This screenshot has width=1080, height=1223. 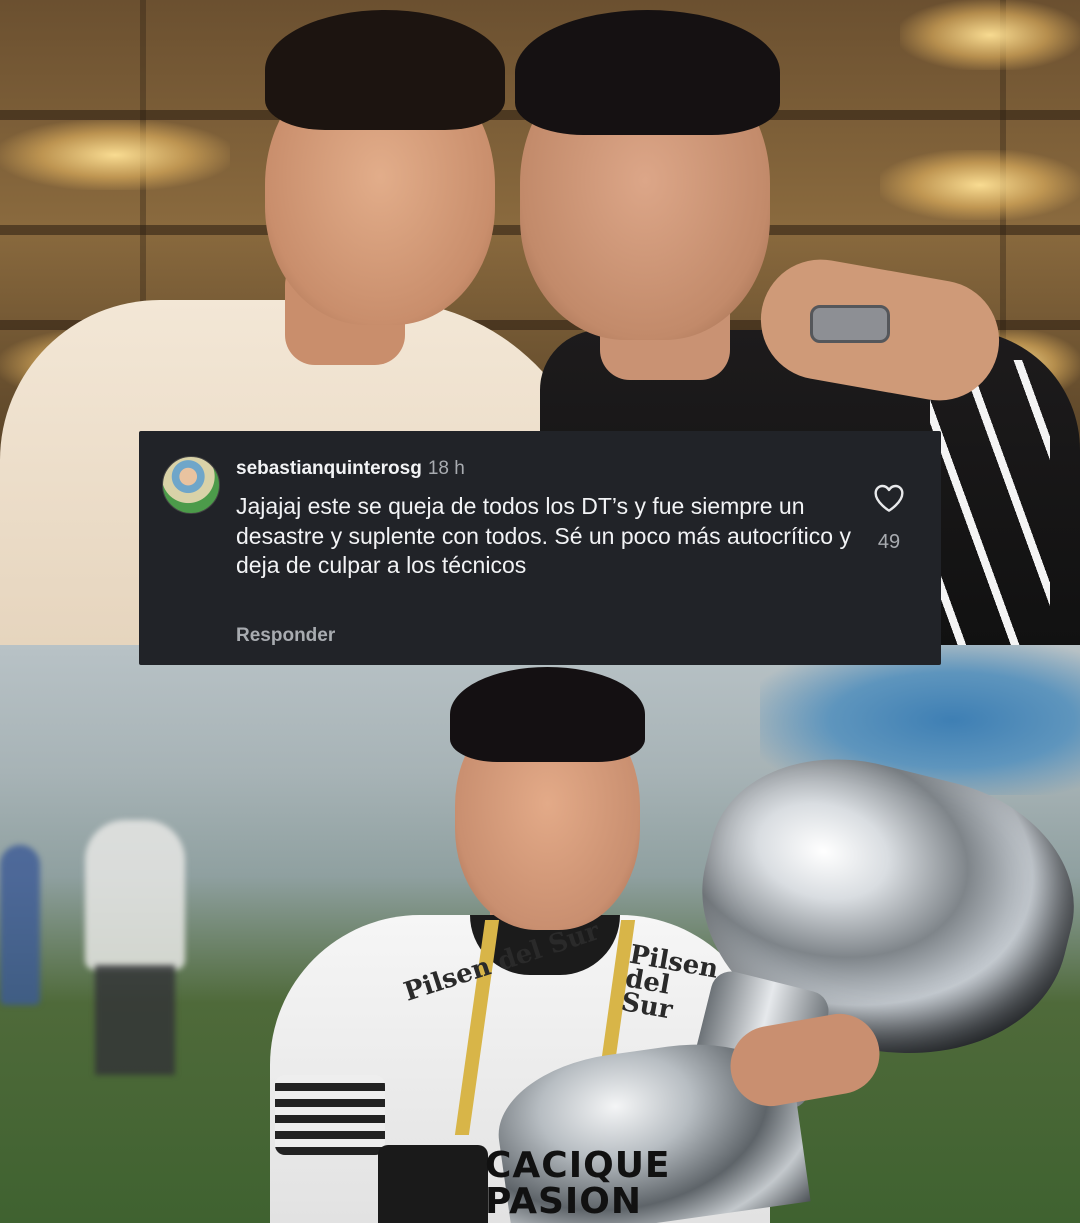 I want to click on reply-button: Responder, so click(x=285, y=636).